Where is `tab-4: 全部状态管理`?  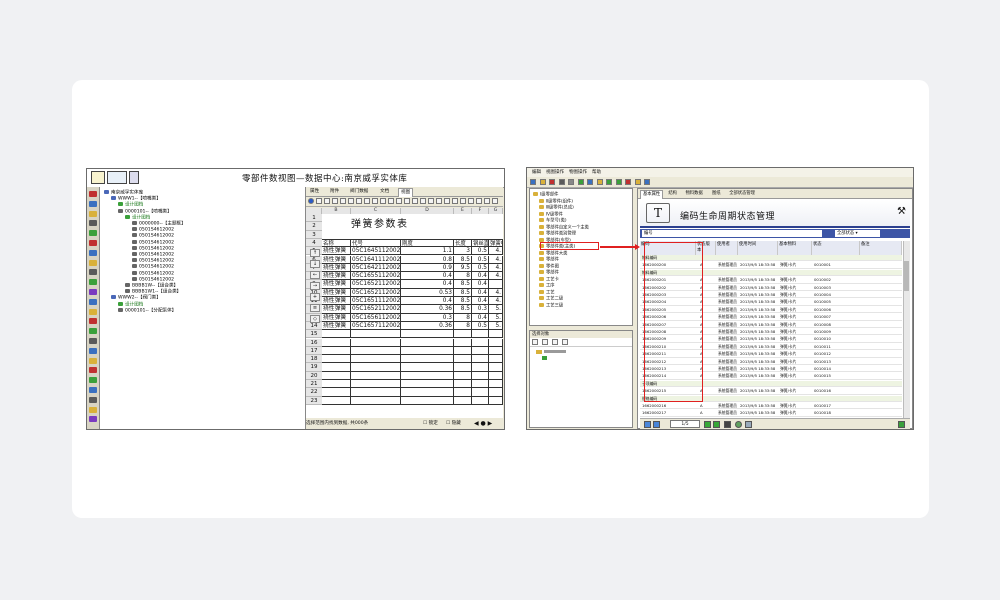 tab-4: 全部状态管理 is located at coordinates (742, 194).